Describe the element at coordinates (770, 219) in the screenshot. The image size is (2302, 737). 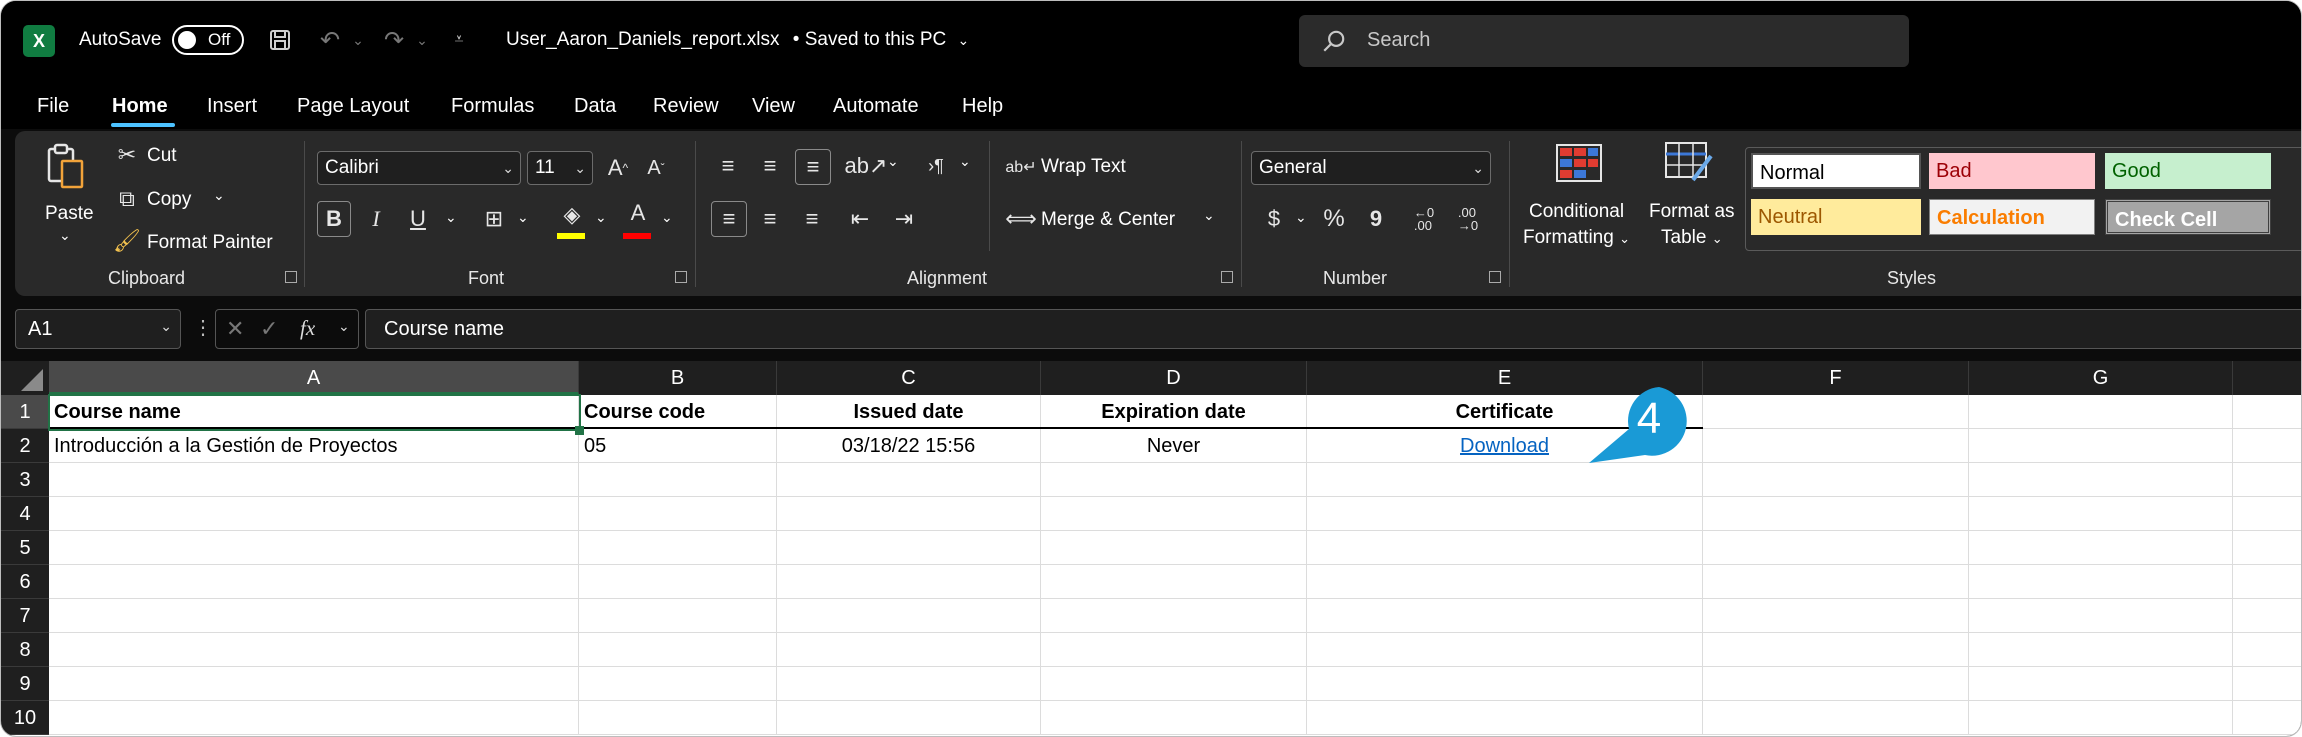
I see `align-center-icon: ≡` at that location.